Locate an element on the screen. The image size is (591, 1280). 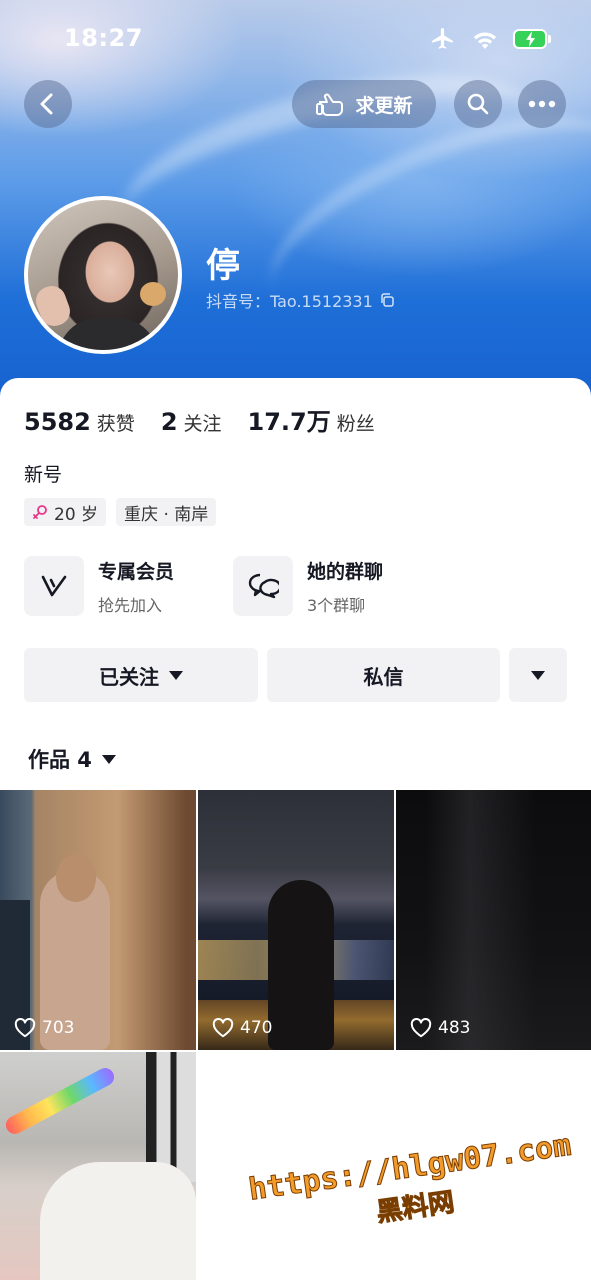
status-time: 18:27 is located at coordinates (103, 38).